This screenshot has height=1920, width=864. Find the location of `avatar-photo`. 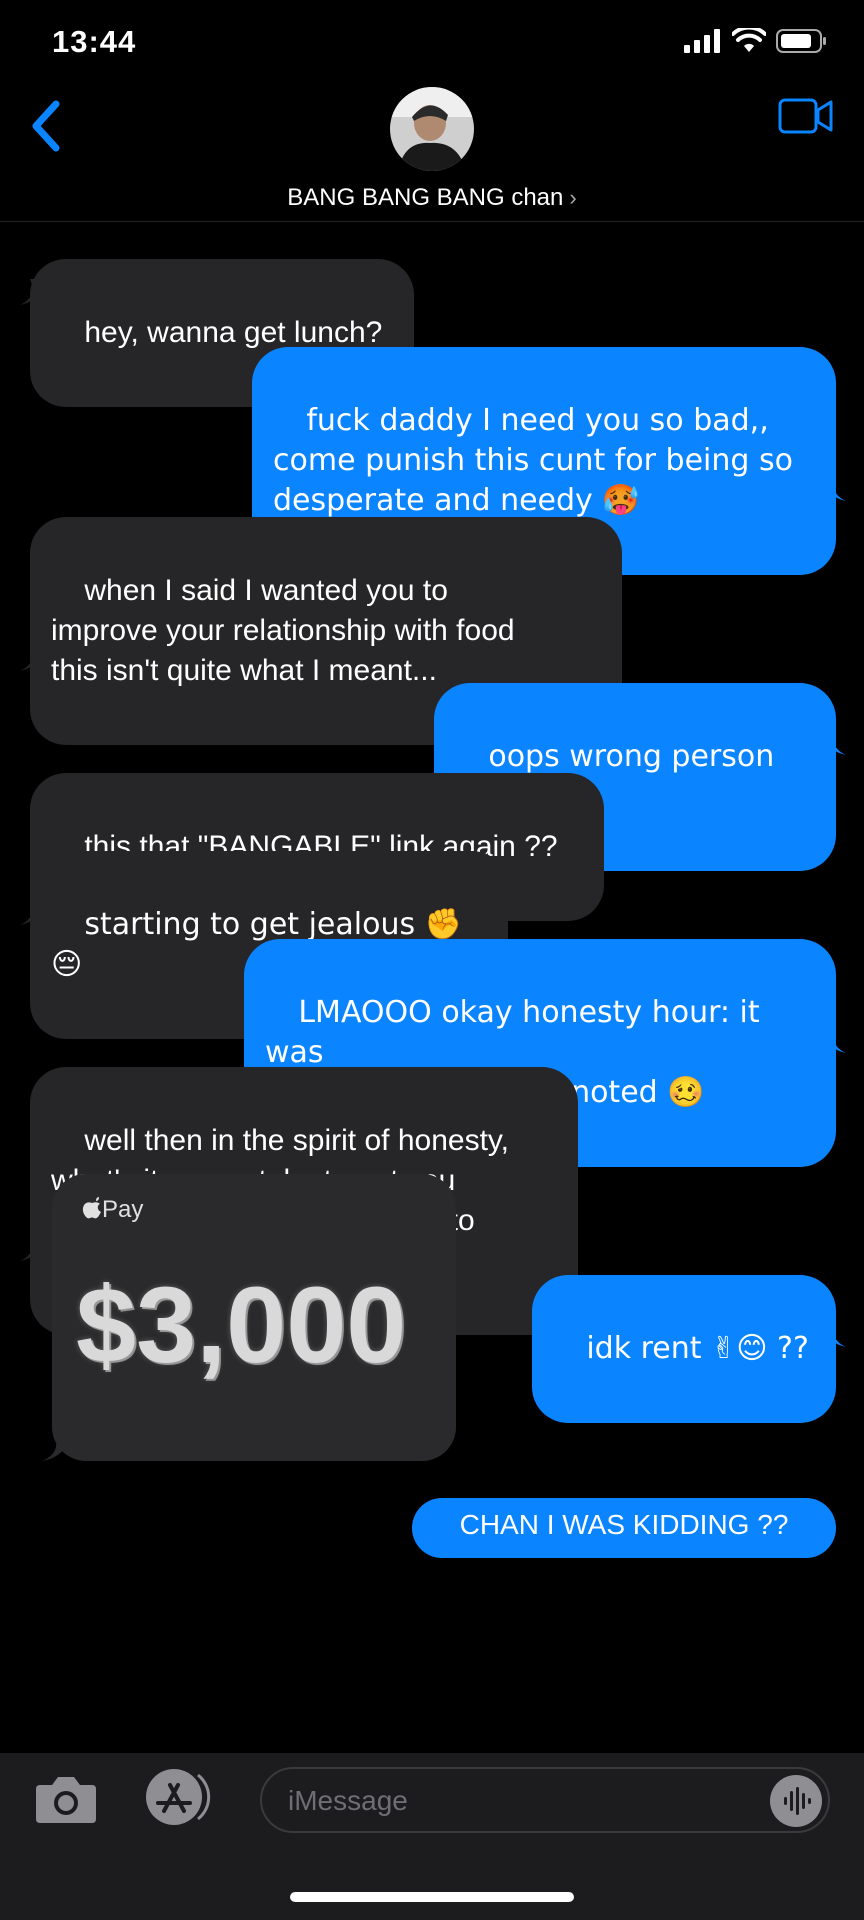

avatar-photo is located at coordinates (432, 129).